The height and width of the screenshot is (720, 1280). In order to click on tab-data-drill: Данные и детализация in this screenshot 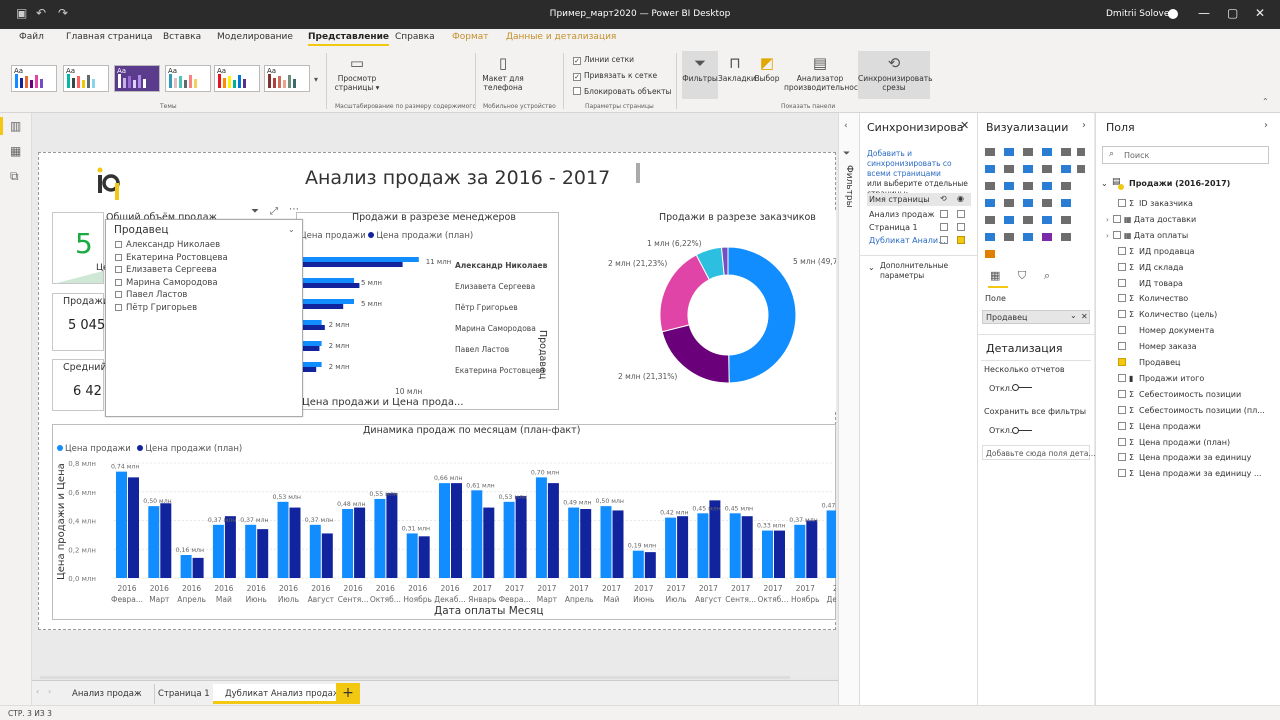, I will do `click(561, 37)`.